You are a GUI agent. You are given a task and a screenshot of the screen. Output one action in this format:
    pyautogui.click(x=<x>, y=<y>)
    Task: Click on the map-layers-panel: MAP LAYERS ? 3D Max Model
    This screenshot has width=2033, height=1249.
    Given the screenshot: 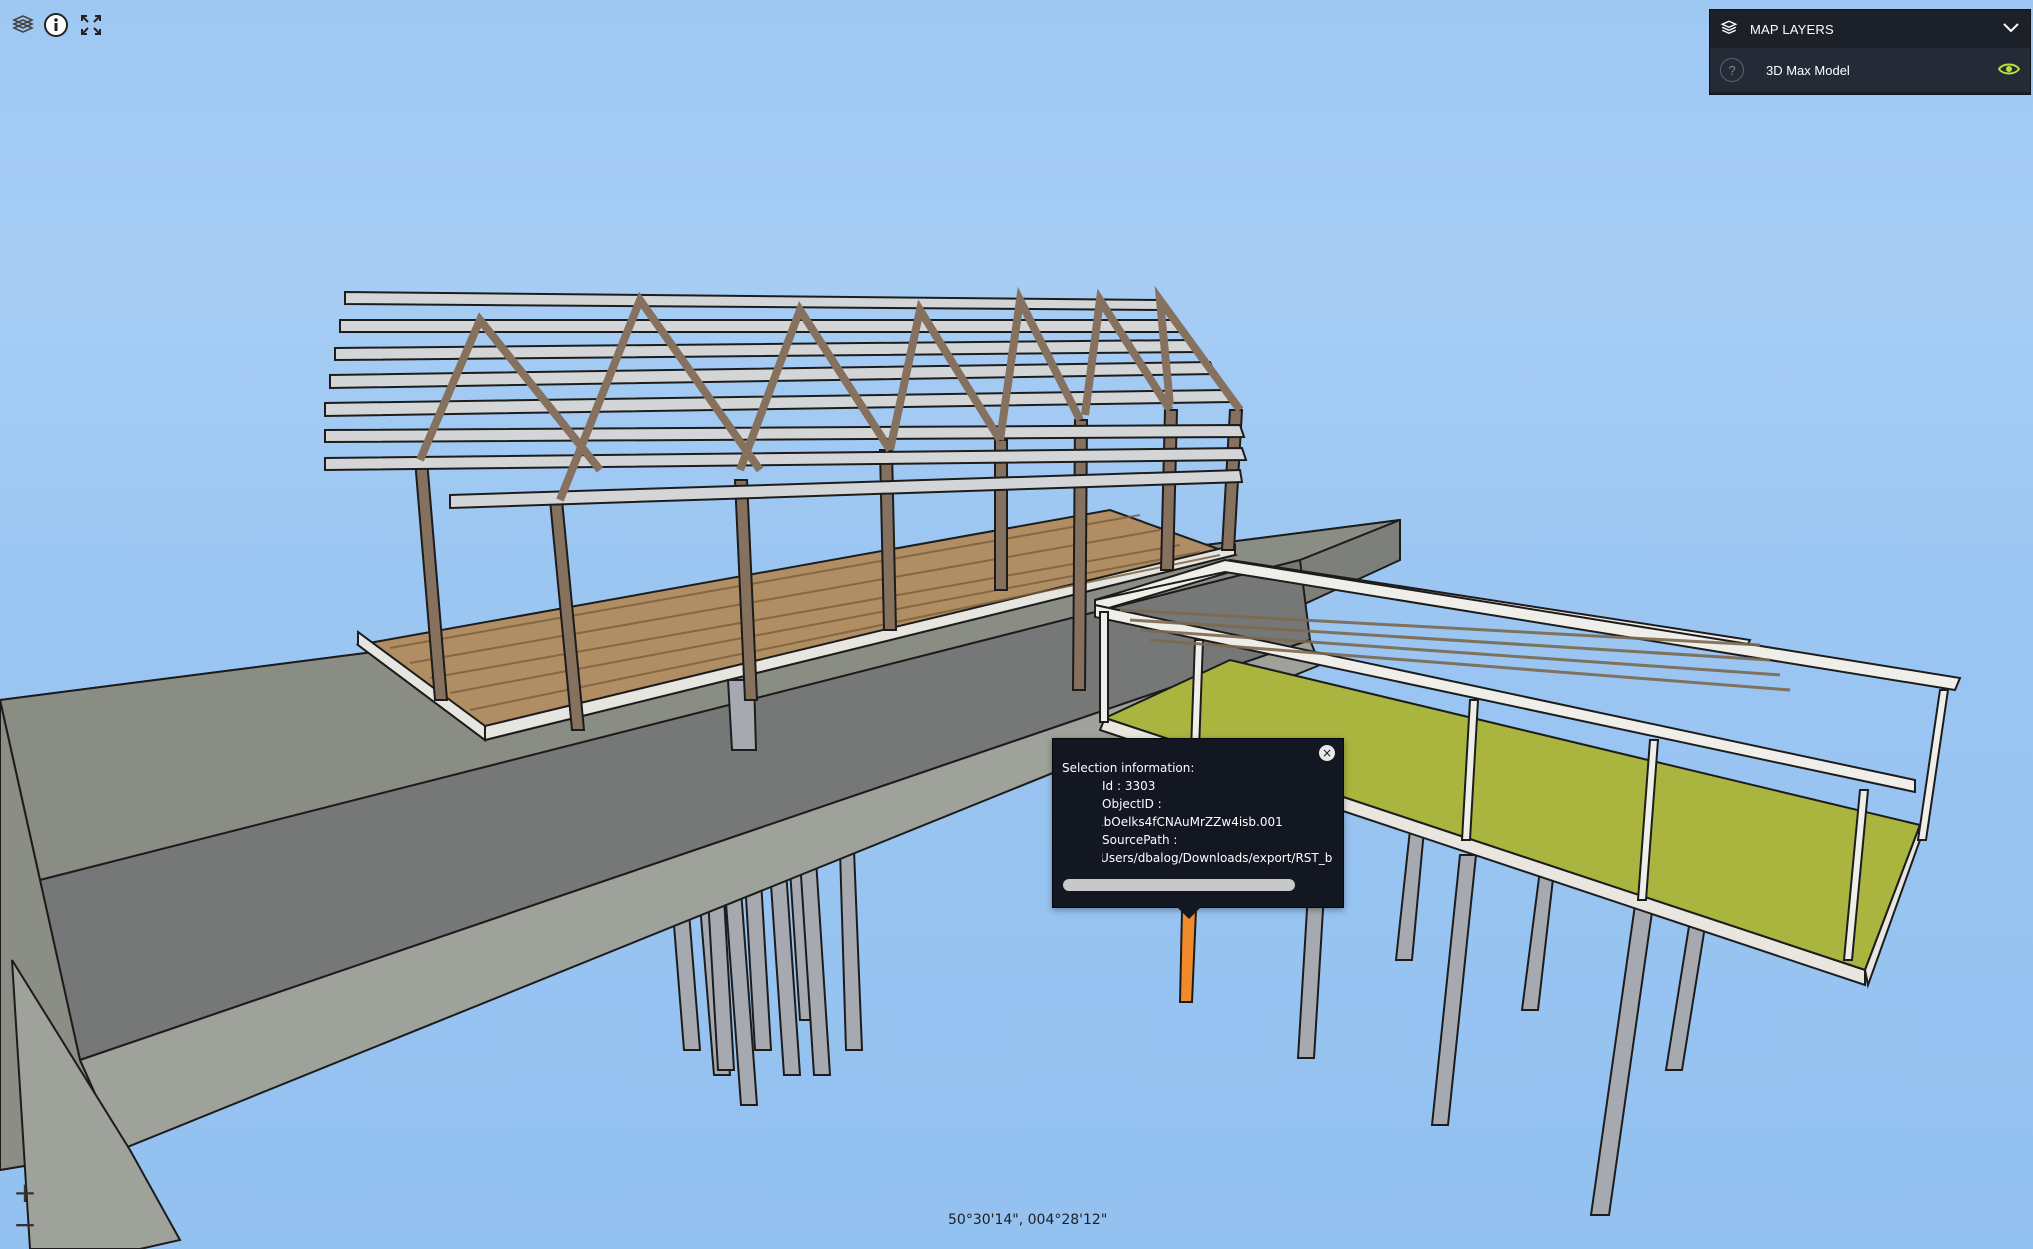 What is the action you would take?
    pyautogui.click(x=1870, y=52)
    